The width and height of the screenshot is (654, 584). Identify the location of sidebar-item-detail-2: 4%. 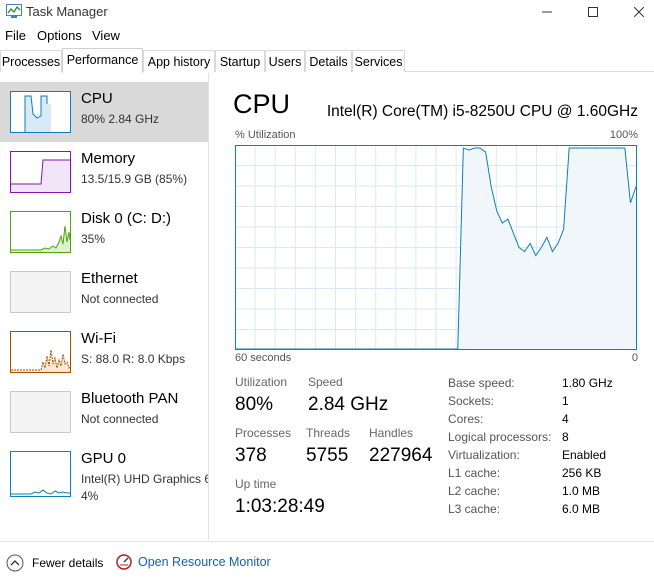
(90, 496).